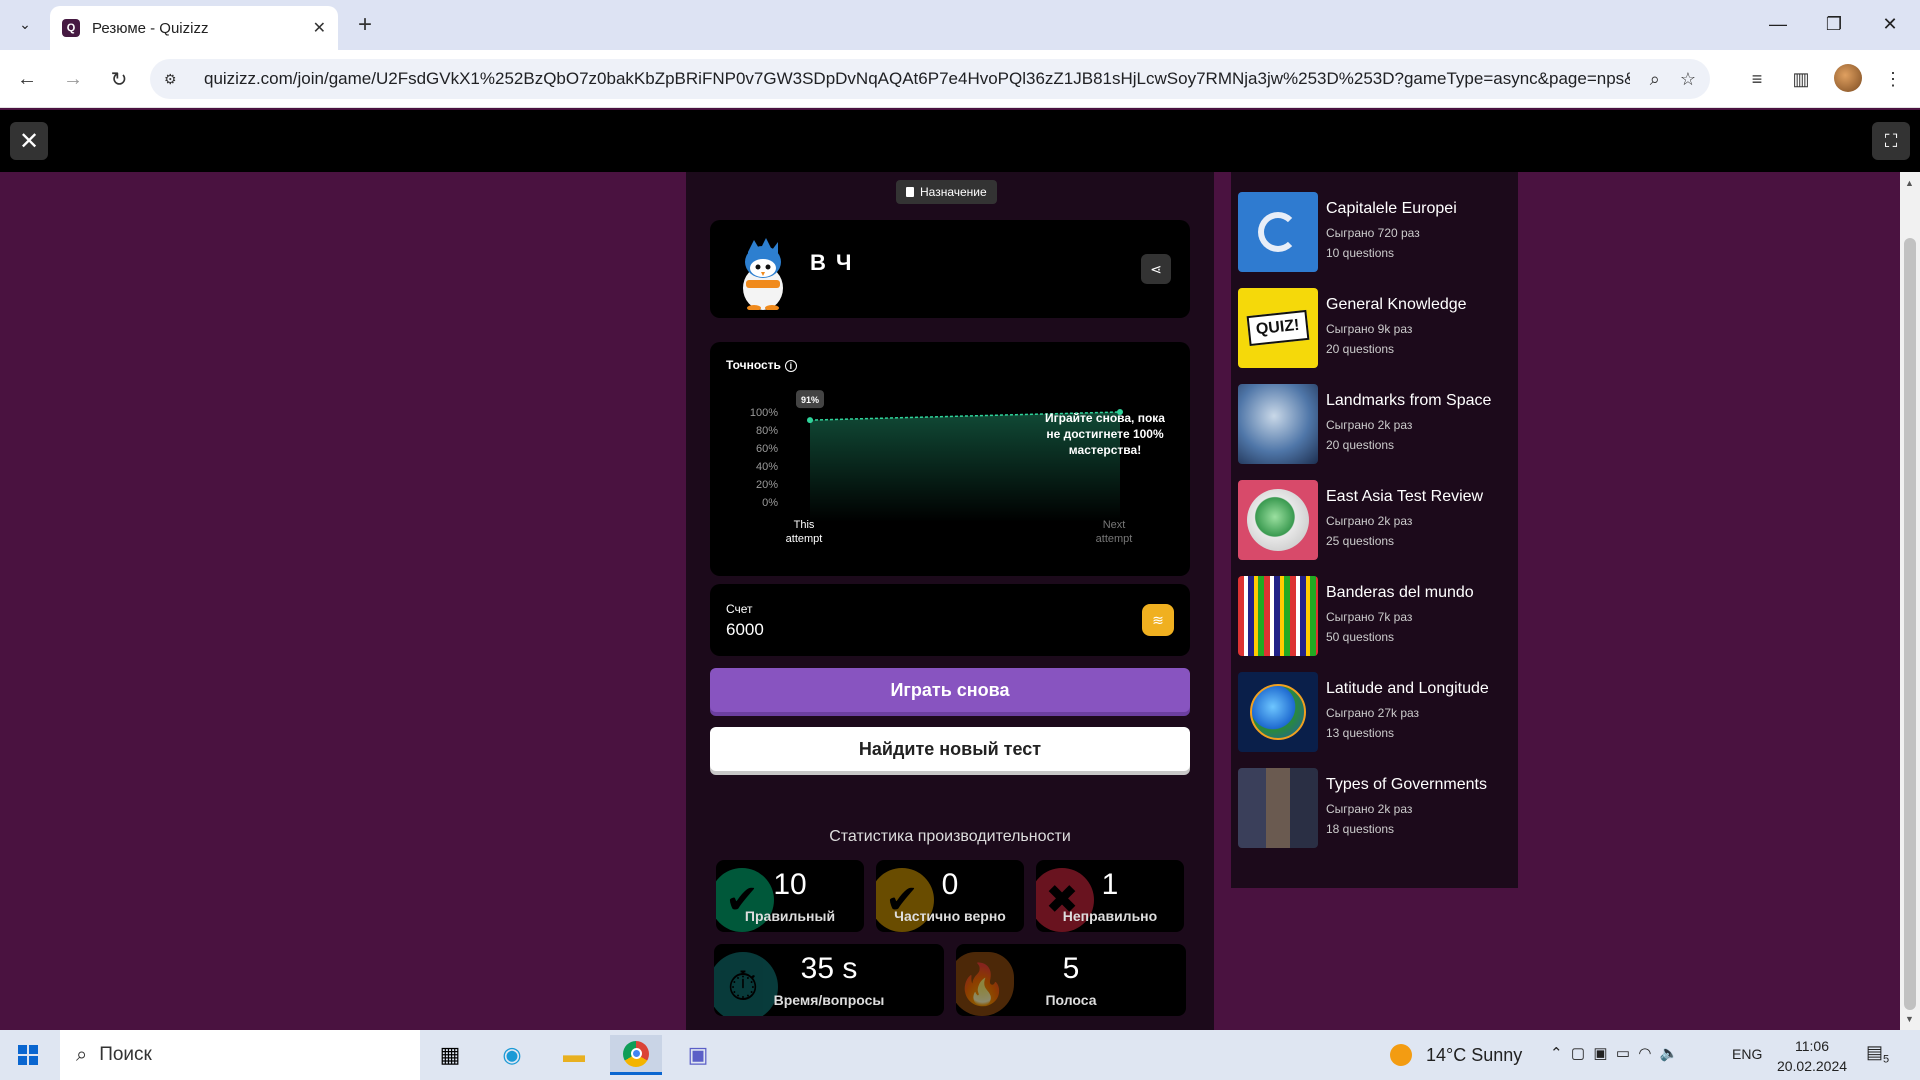 This screenshot has height=1080, width=1920. Describe the element at coordinates (27, 79) in the screenshot. I see `back-arrow-icon: ←` at that location.